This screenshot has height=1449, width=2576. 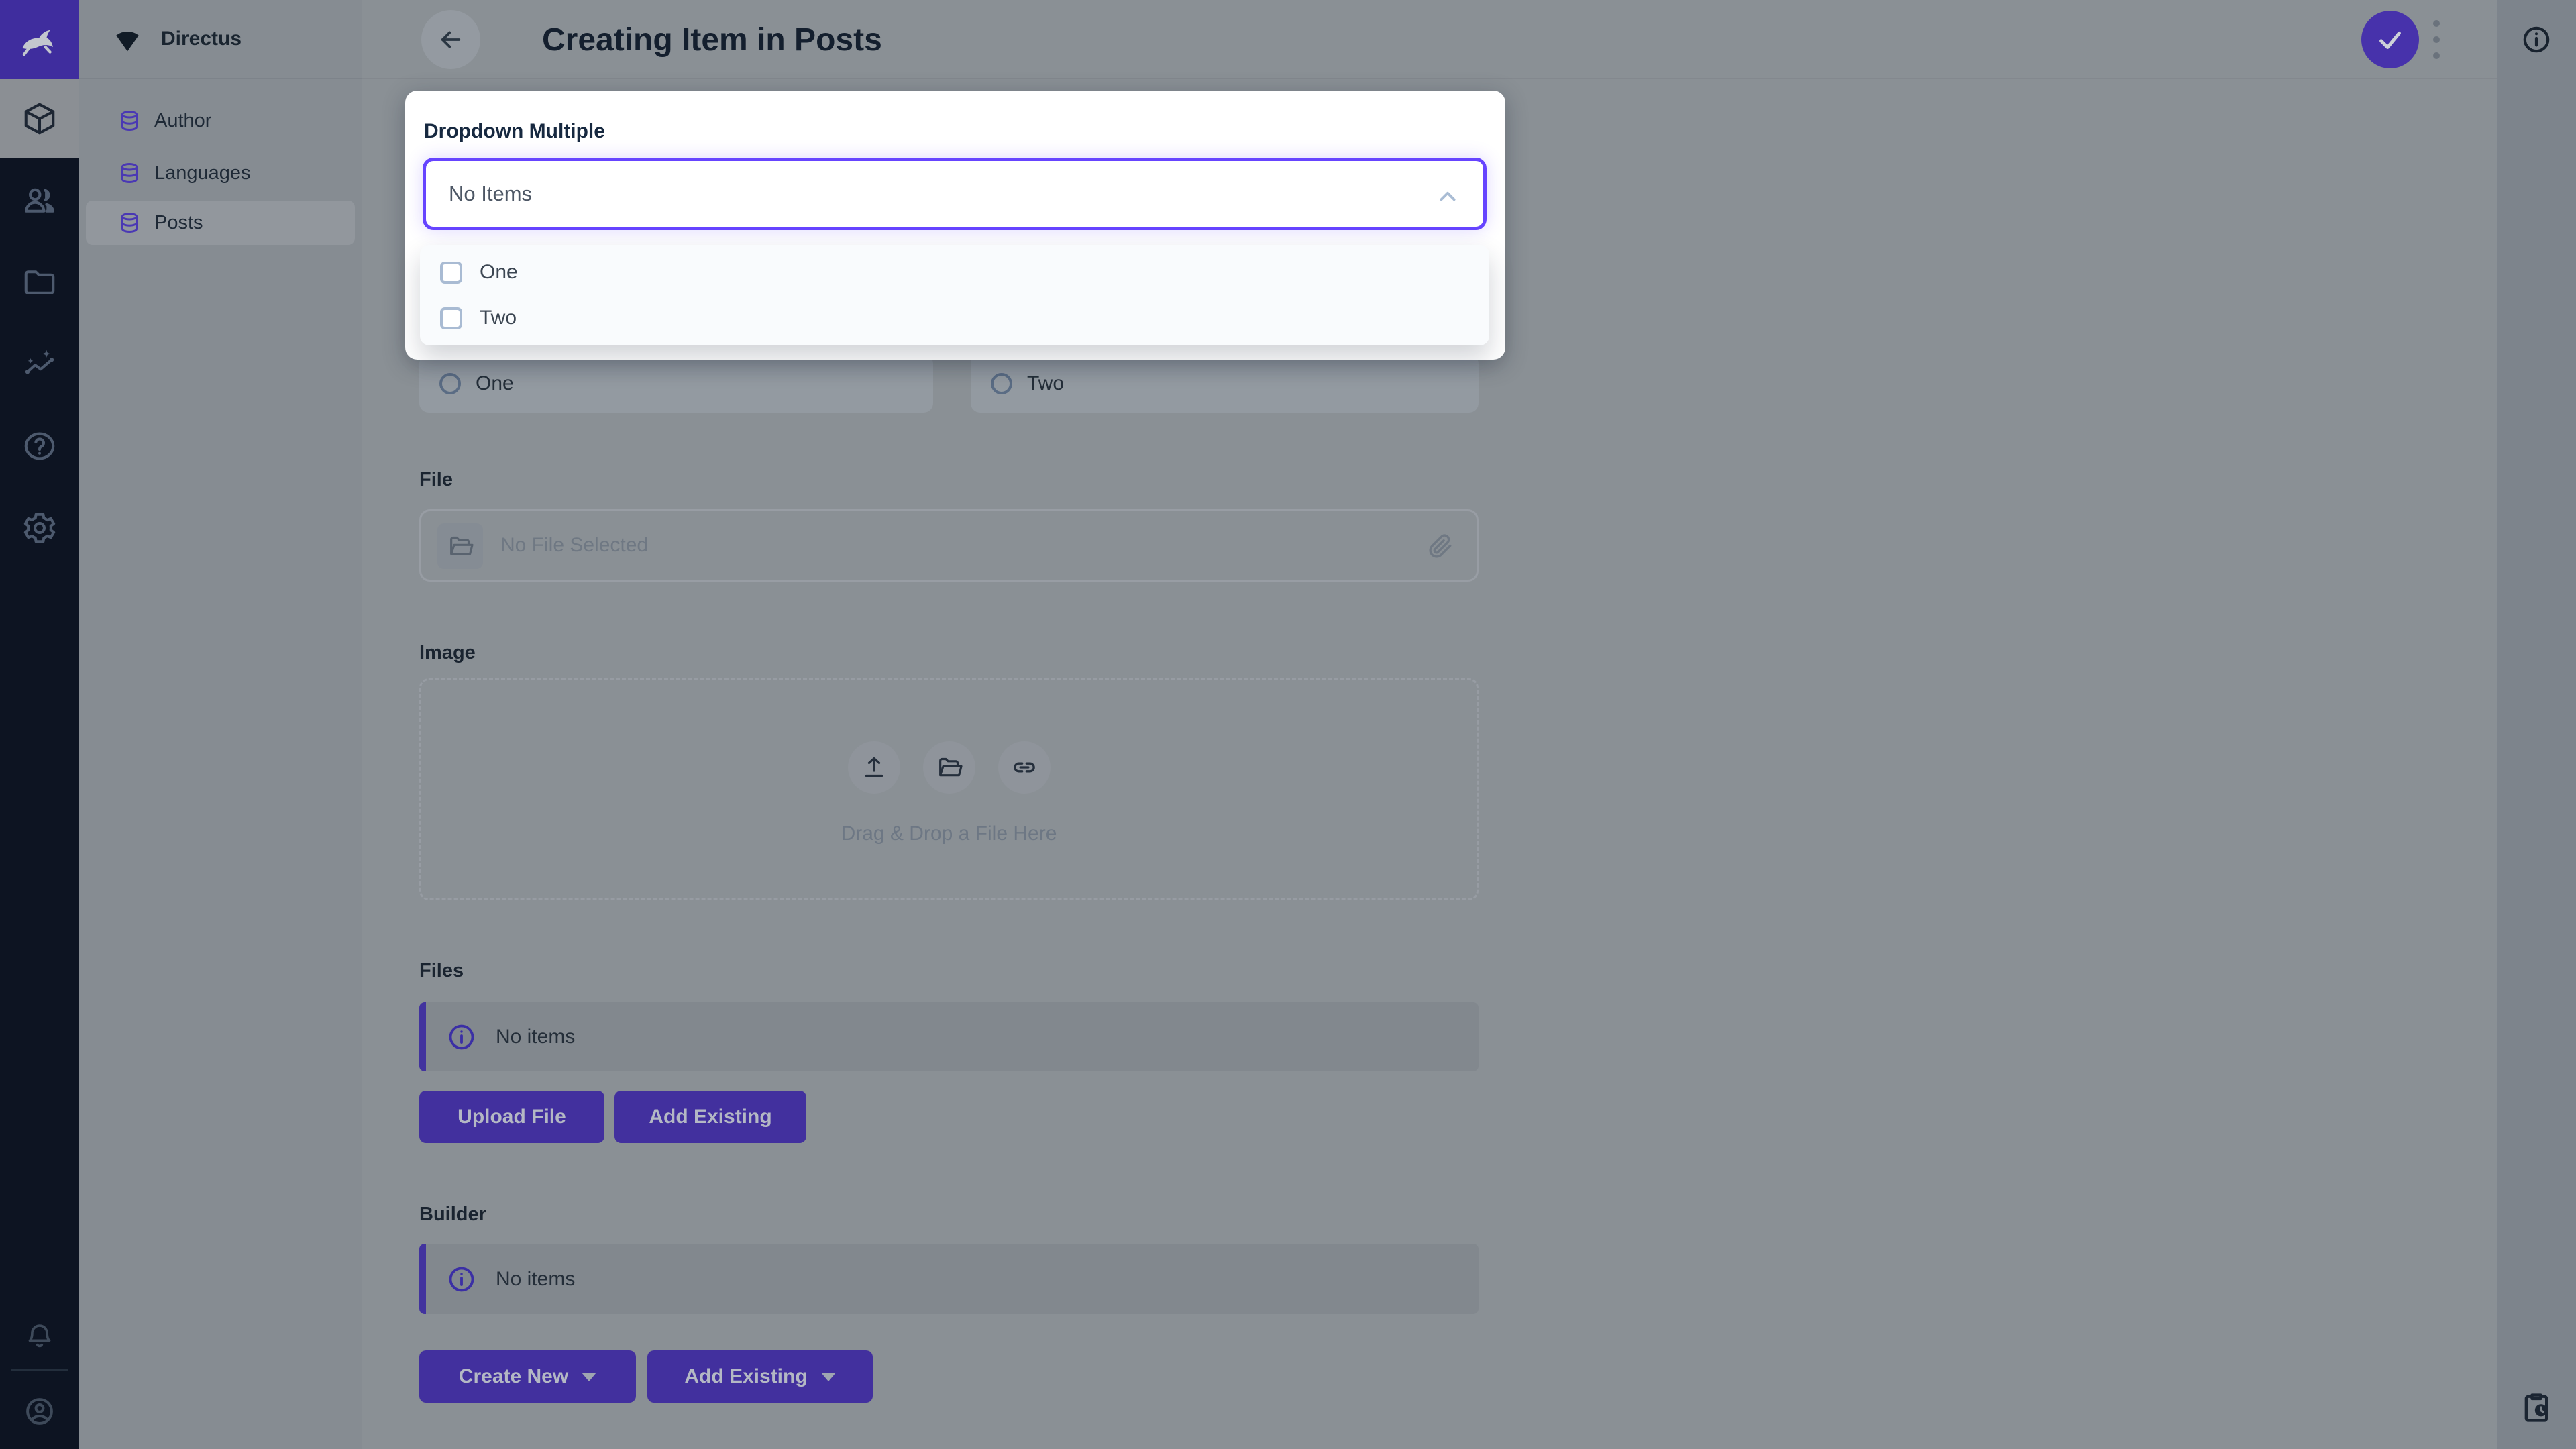 What do you see at coordinates (39, 1369) in the screenshot?
I see `module-bar-divider` at bounding box center [39, 1369].